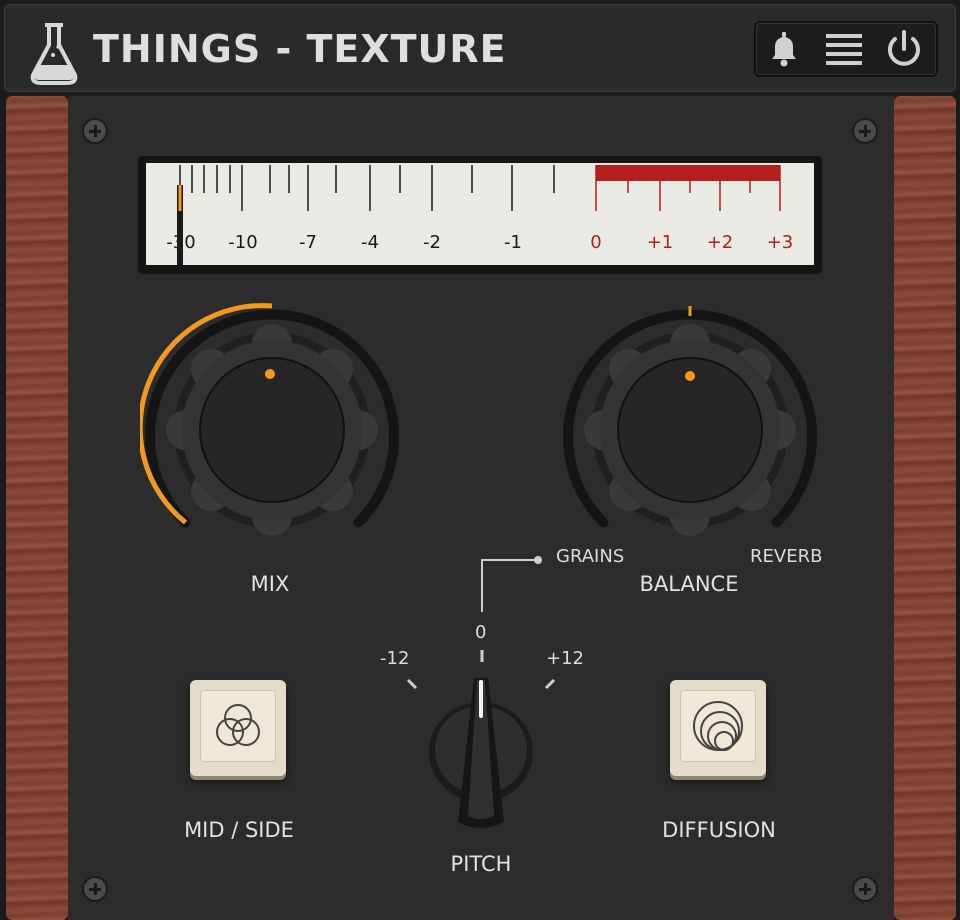  I want to click on balance-indicator-dot, so click(690, 376).